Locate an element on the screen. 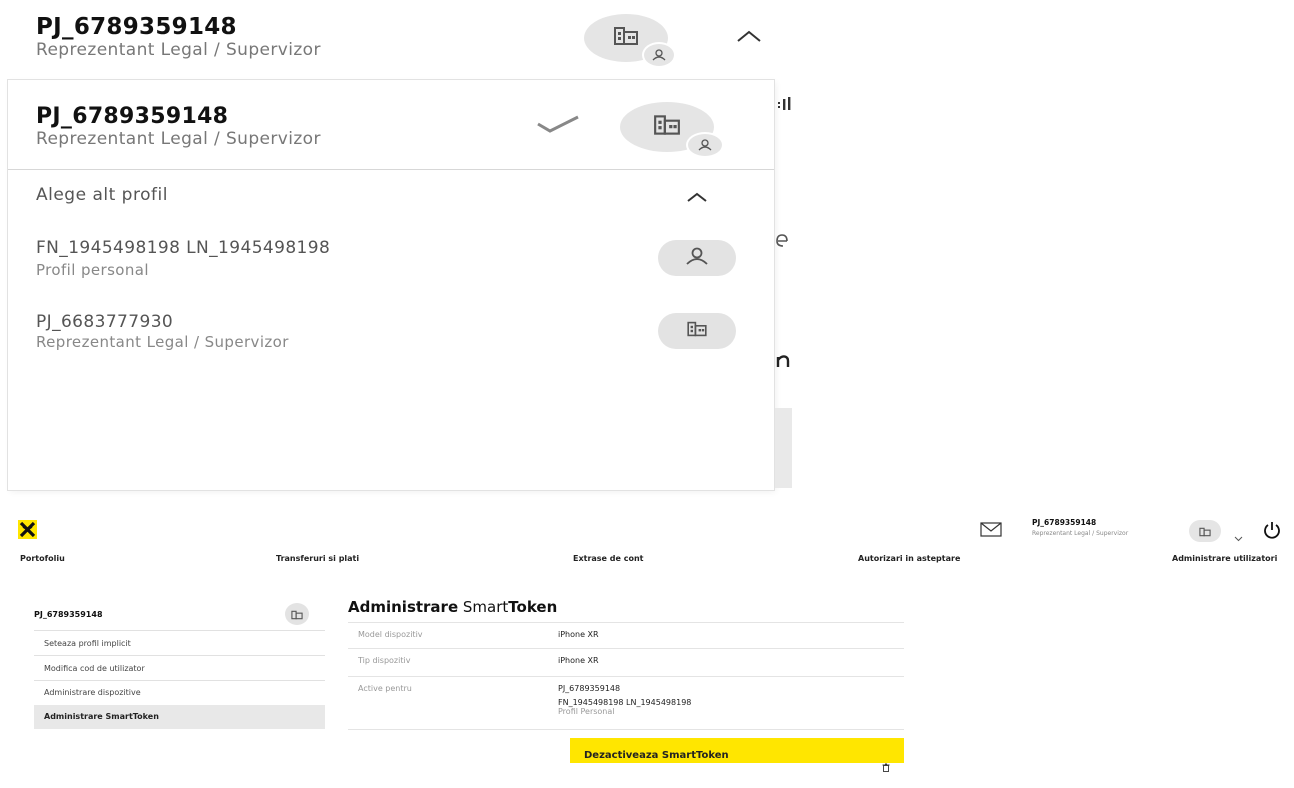 The width and height of the screenshot is (1294, 788). raiffeisen-logo is located at coordinates (27, 529).